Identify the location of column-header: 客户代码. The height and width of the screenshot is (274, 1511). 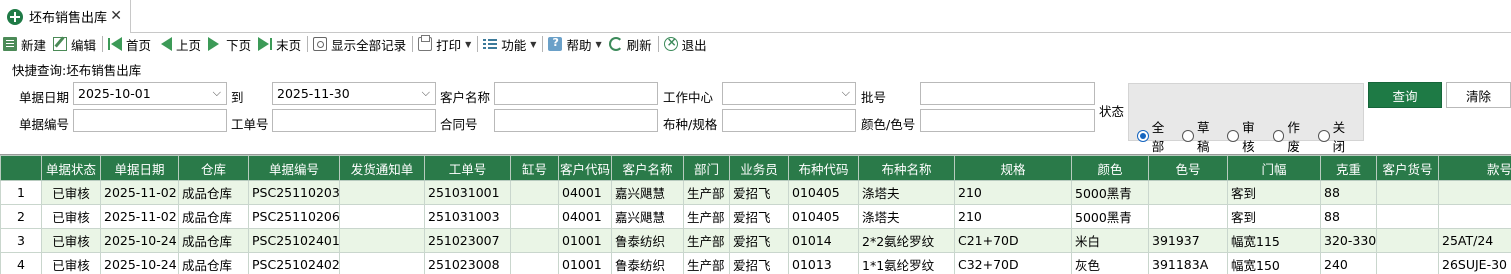
(585, 168).